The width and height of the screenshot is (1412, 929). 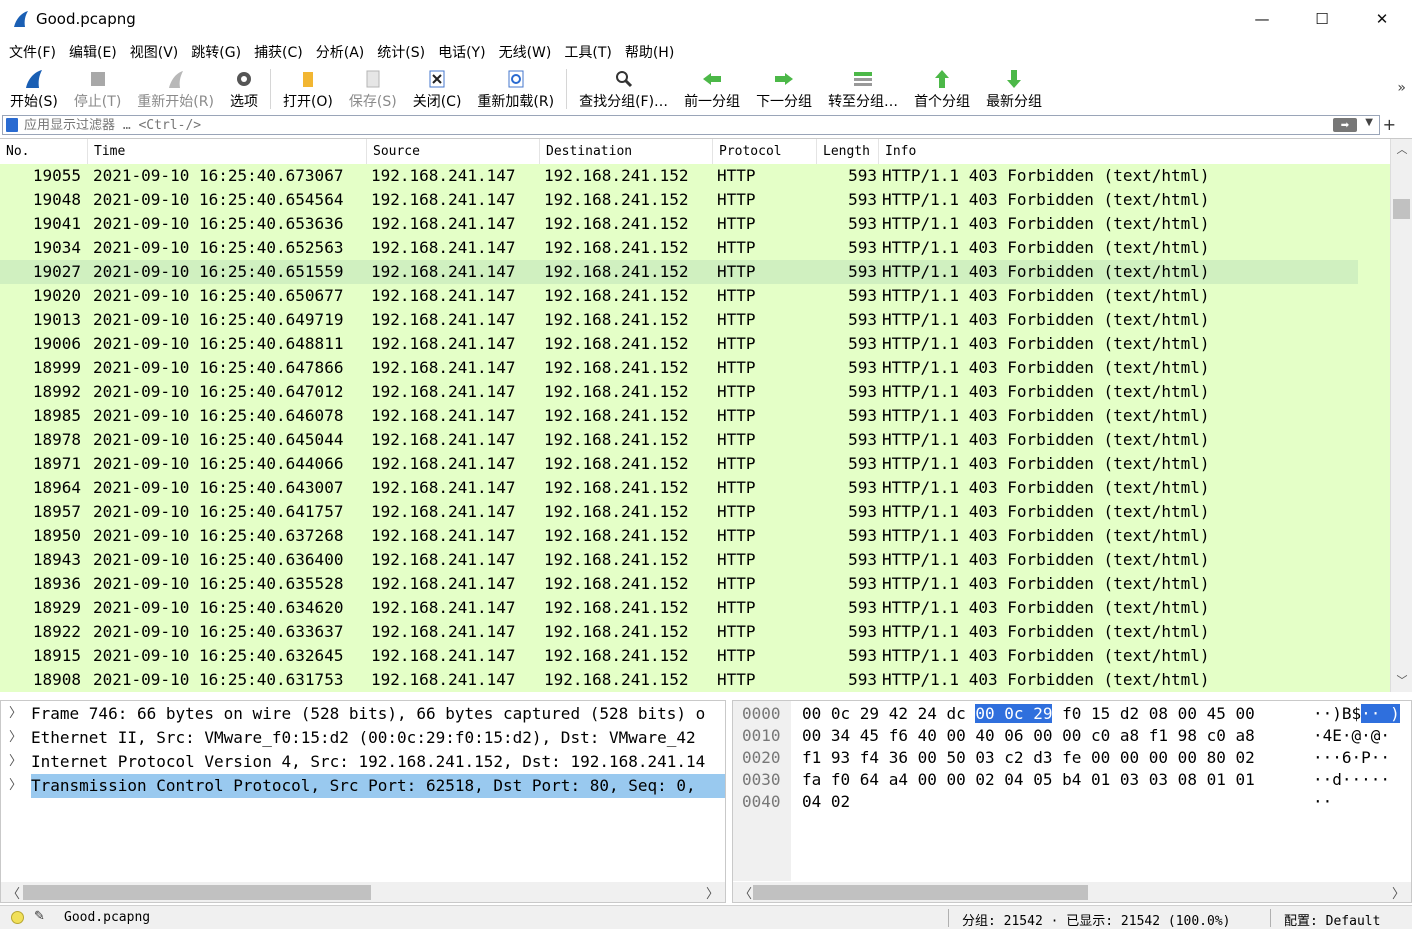 I want to click on menu-wireless: 无线(W), so click(x=525, y=52).